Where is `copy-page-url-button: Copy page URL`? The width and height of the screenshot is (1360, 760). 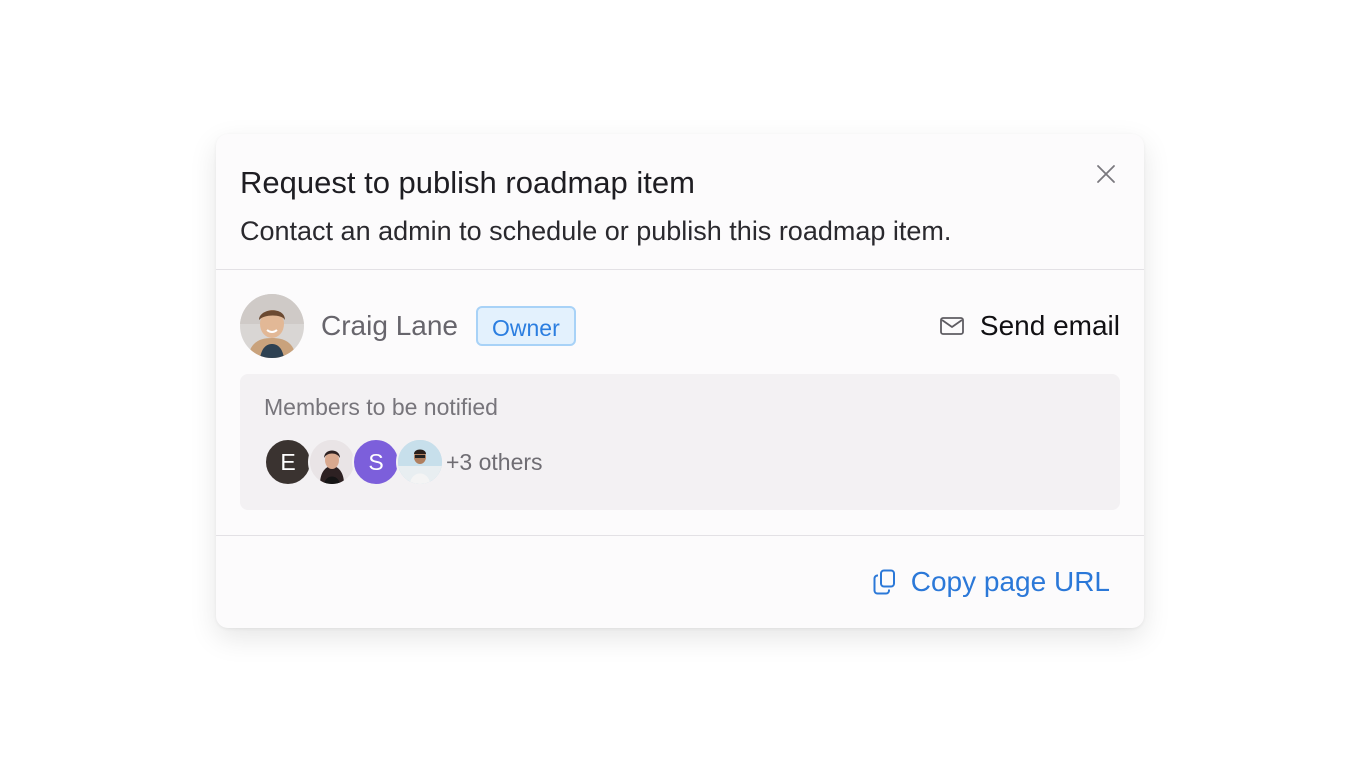 copy-page-url-button: Copy page URL is located at coordinates (991, 582).